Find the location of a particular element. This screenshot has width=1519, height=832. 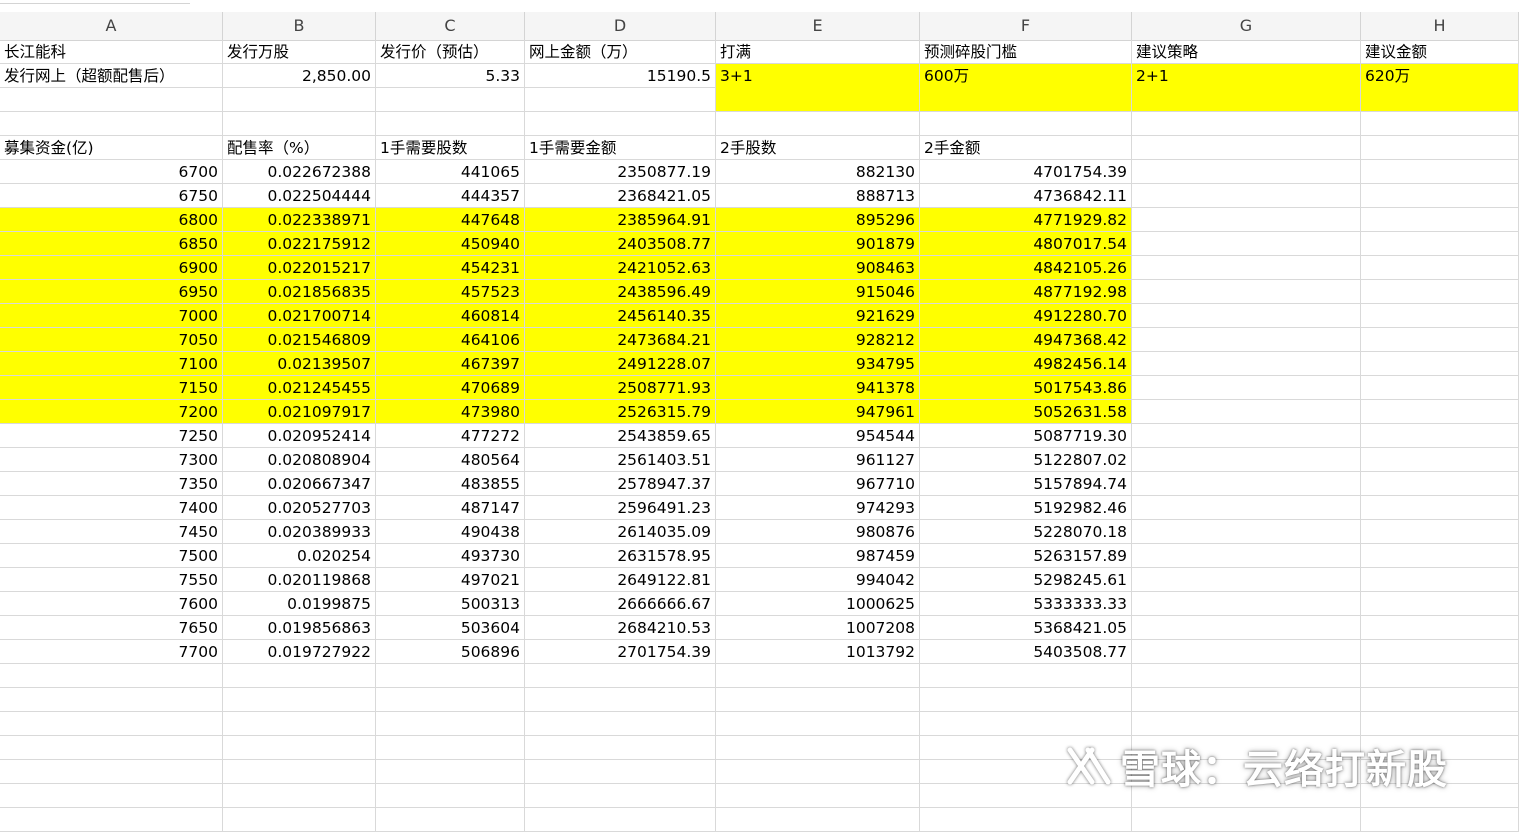

cell-e5: 2手股数 is located at coordinates (818, 148).